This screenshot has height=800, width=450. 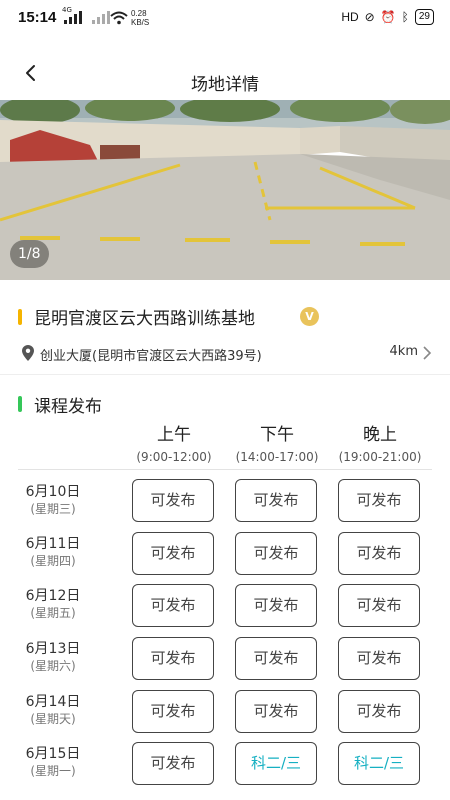 What do you see at coordinates (225, 68) in the screenshot?
I see `nav-header: 场地详情` at bounding box center [225, 68].